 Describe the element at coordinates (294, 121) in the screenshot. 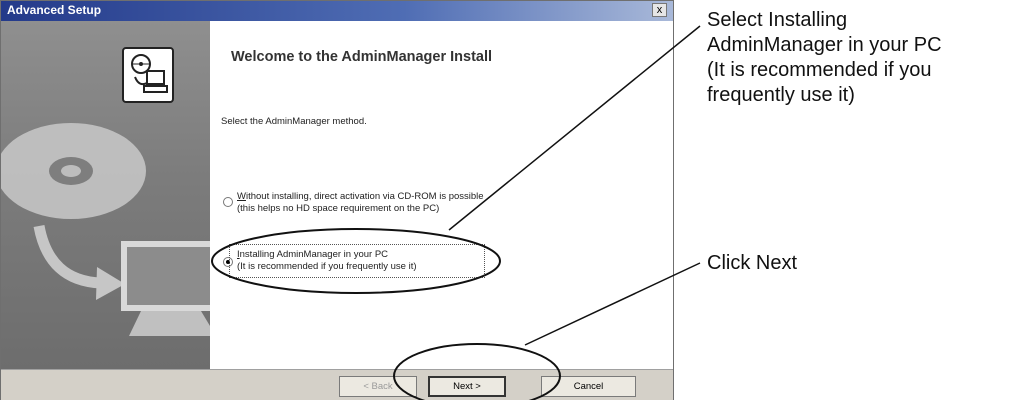

I see `instruction-text: Select the AdminManager method.` at that location.